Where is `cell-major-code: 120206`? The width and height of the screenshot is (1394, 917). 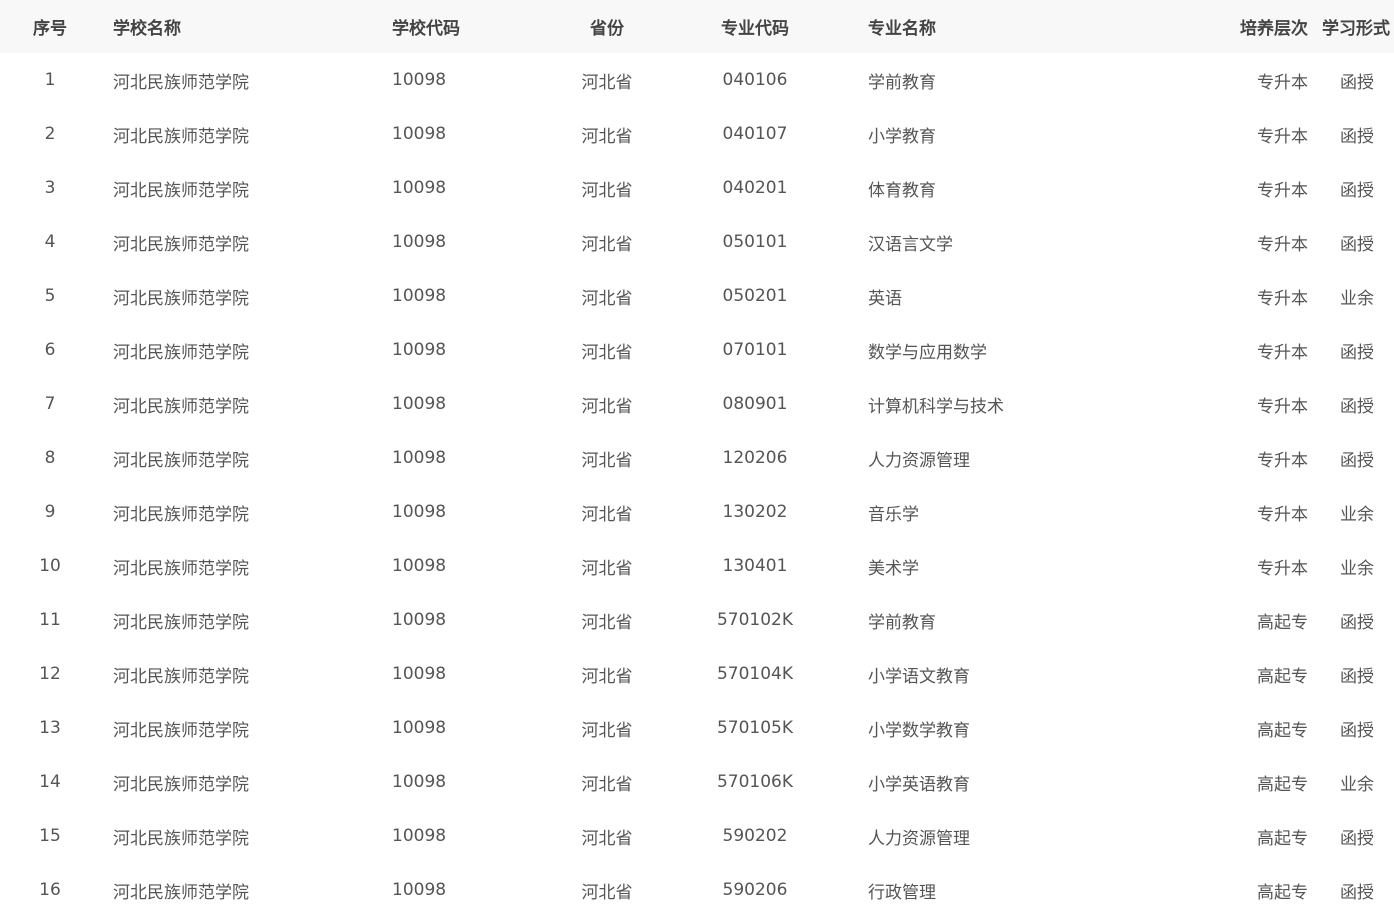 cell-major-code: 120206 is located at coordinates (755, 458).